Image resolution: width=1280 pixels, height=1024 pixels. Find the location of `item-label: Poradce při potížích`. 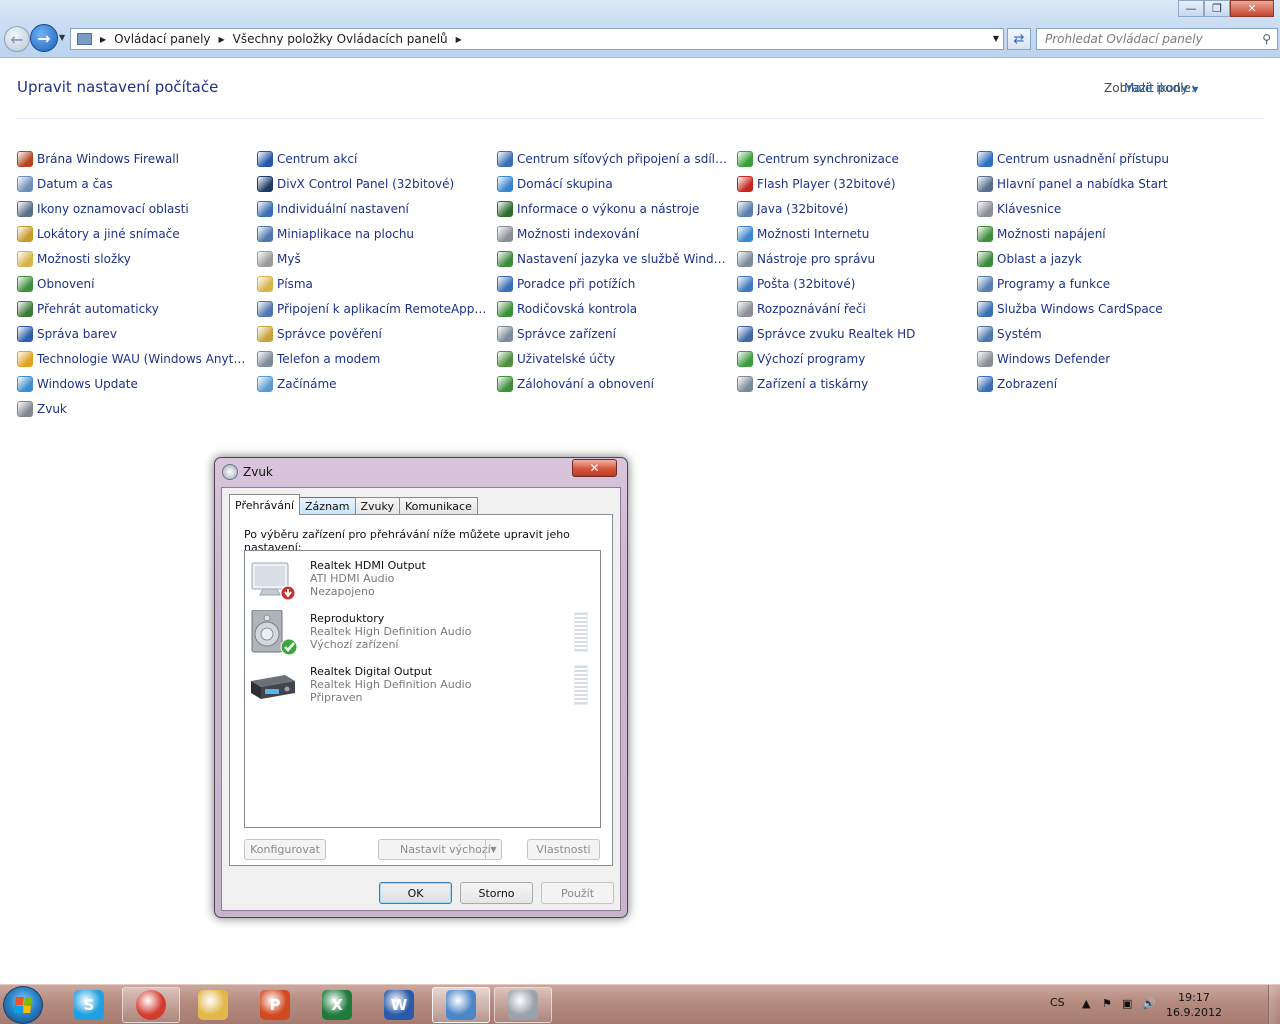

item-label: Poradce při potížích is located at coordinates (576, 284).